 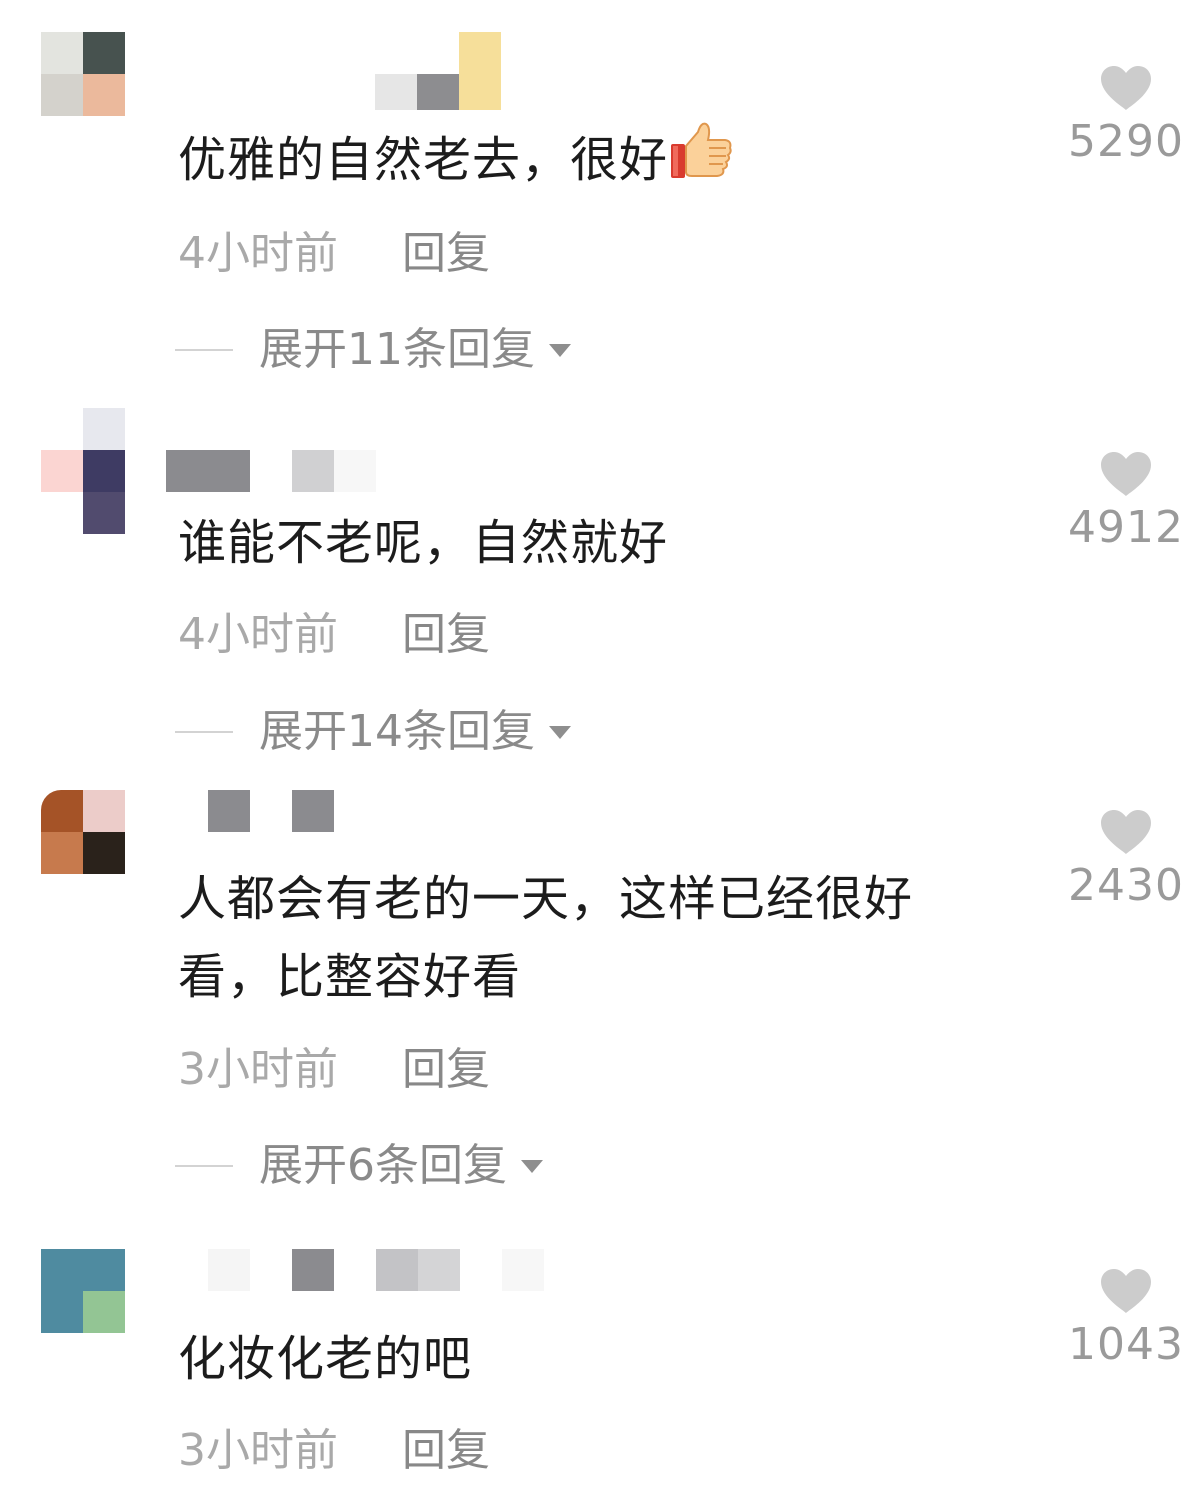 I want to click on thumbs-up-emoji, so click(x=701, y=151).